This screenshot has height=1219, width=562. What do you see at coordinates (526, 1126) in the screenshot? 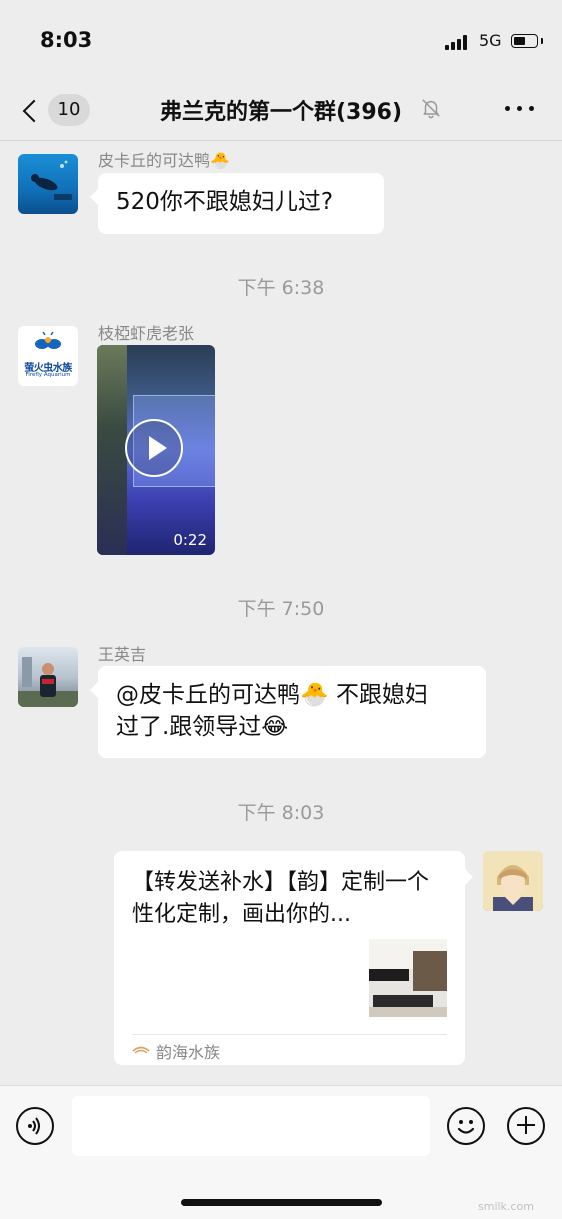
I see `plus-icon` at bounding box center [526, 1126].